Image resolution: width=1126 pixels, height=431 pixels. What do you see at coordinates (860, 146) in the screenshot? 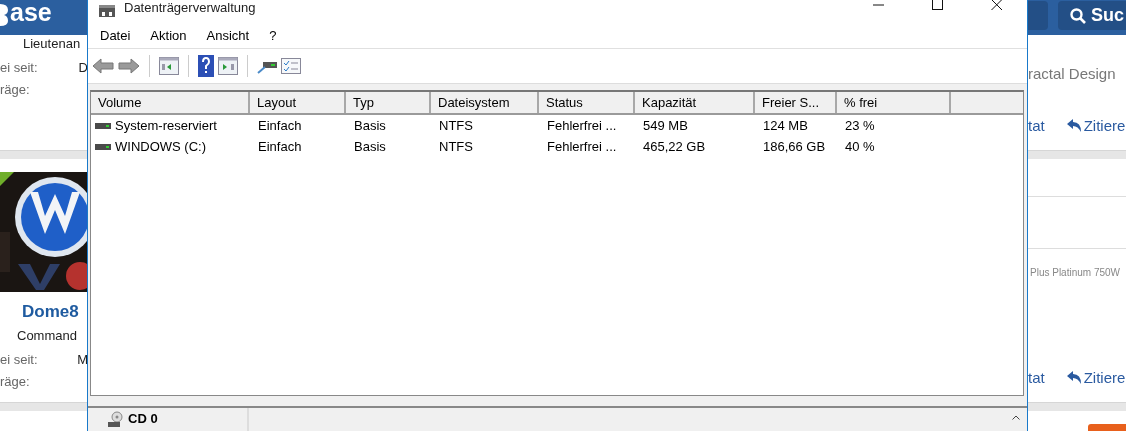
I see `table-cell: 40 %` at bounding box center [860, 146].